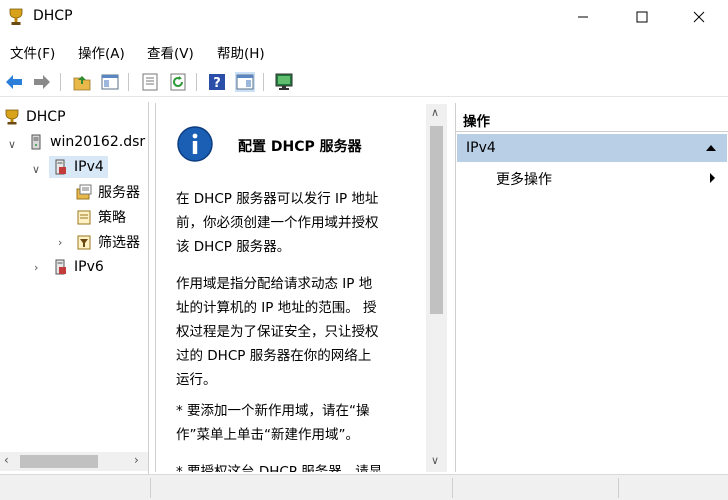 The width and height of the screenshot is (728, 500). I want to click on content-vertical-scrollbar: ∧ ∨, so click(436, 288).